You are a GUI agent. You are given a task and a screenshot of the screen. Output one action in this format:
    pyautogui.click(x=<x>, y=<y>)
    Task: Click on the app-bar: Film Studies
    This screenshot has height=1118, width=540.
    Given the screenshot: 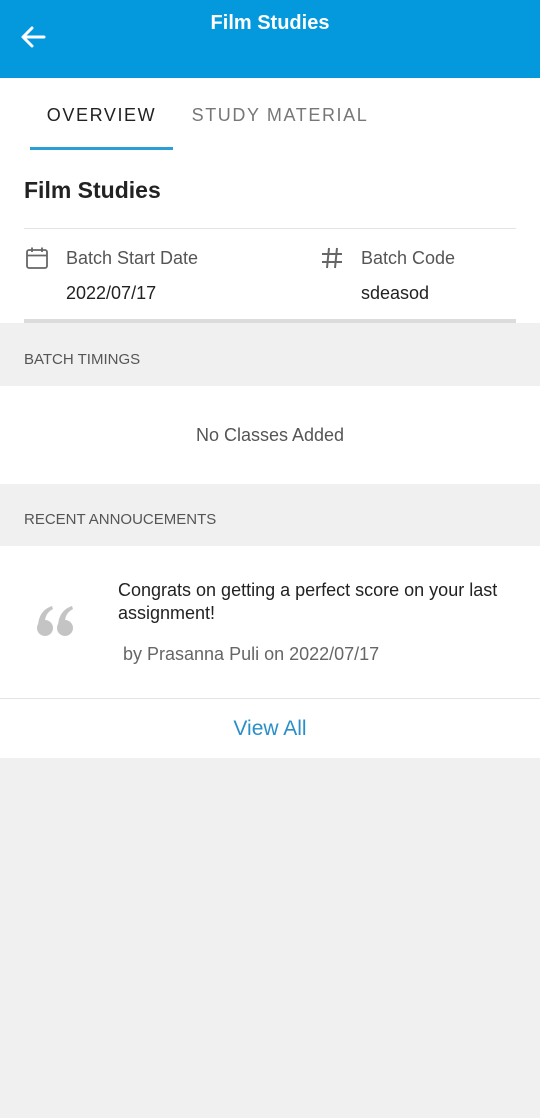 What is the action you would take?
    pyautogui.click(x=270, y=39)
    